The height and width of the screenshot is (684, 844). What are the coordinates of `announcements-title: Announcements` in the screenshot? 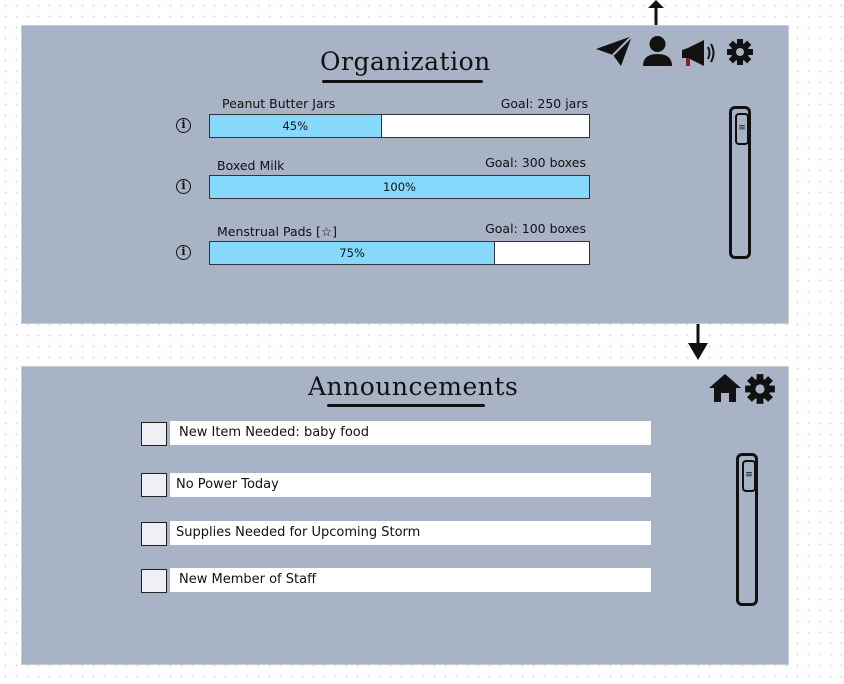 It's located at (413, 386).